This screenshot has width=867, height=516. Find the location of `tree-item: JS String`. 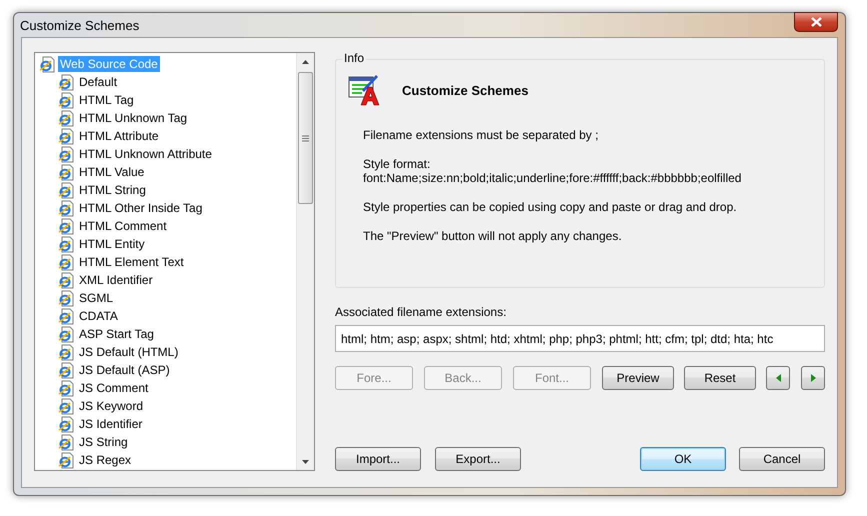

tree-item: JS String is located at coordinates (103, 442).